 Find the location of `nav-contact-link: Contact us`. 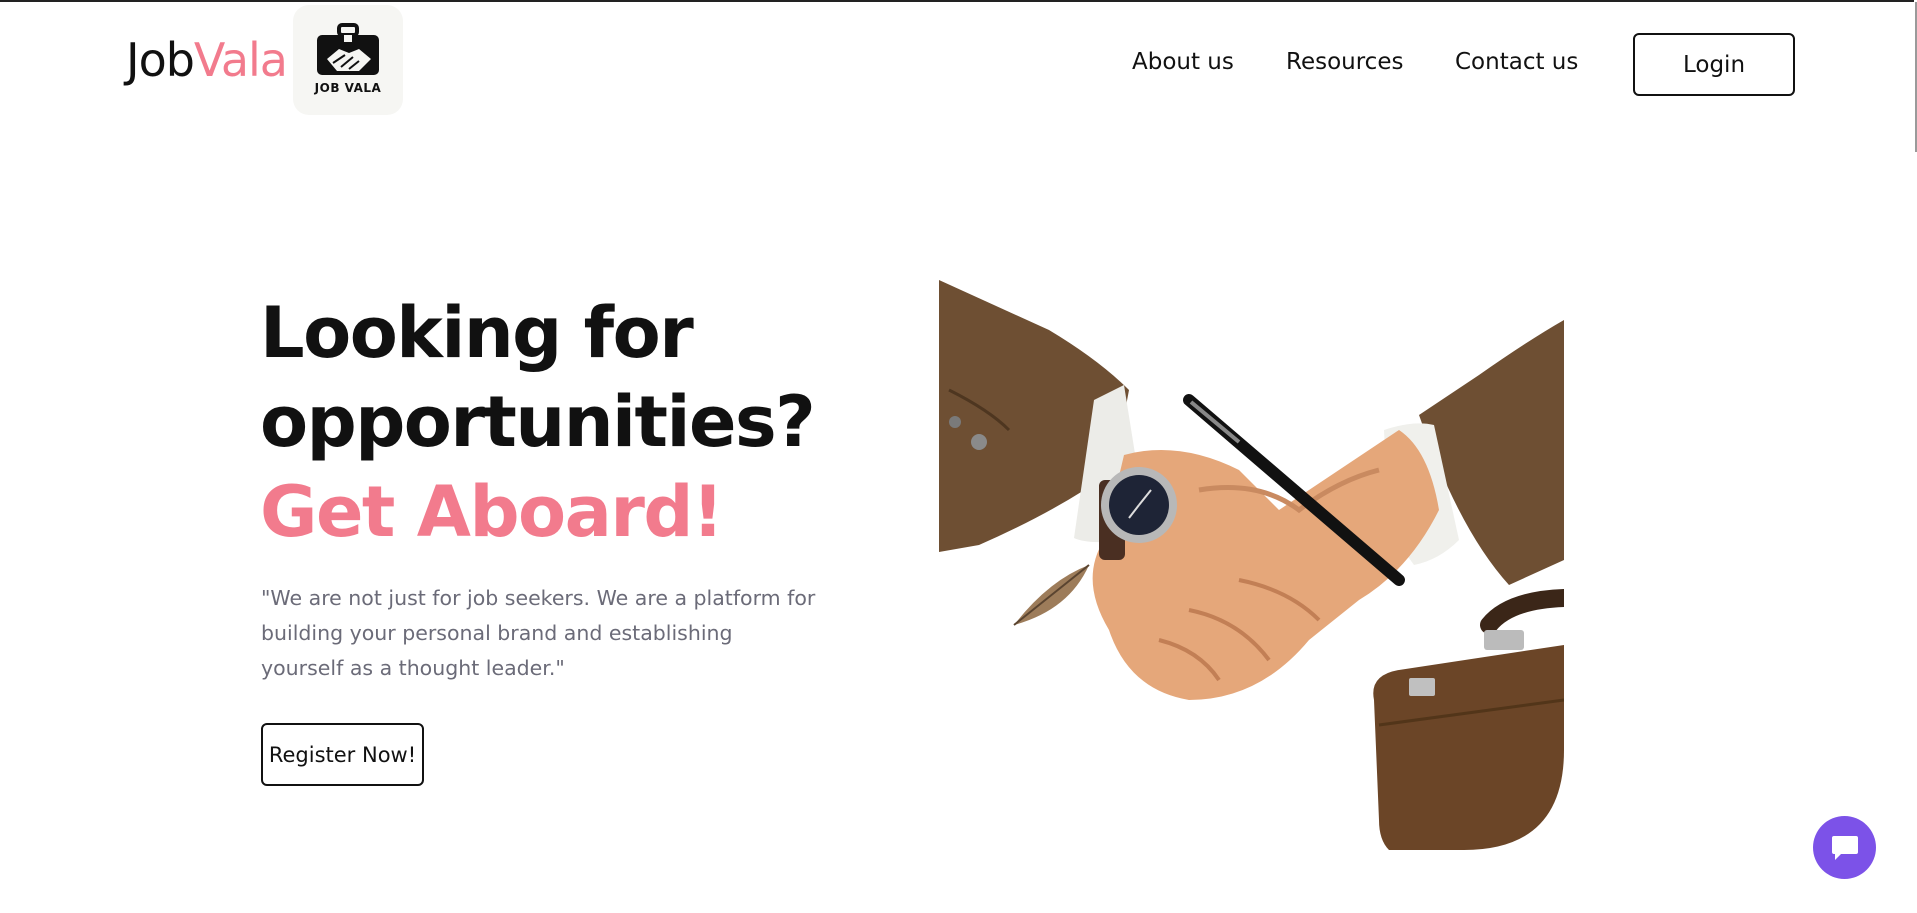

nav-contact-link: Contact us is located at coordinates (1516, 62).